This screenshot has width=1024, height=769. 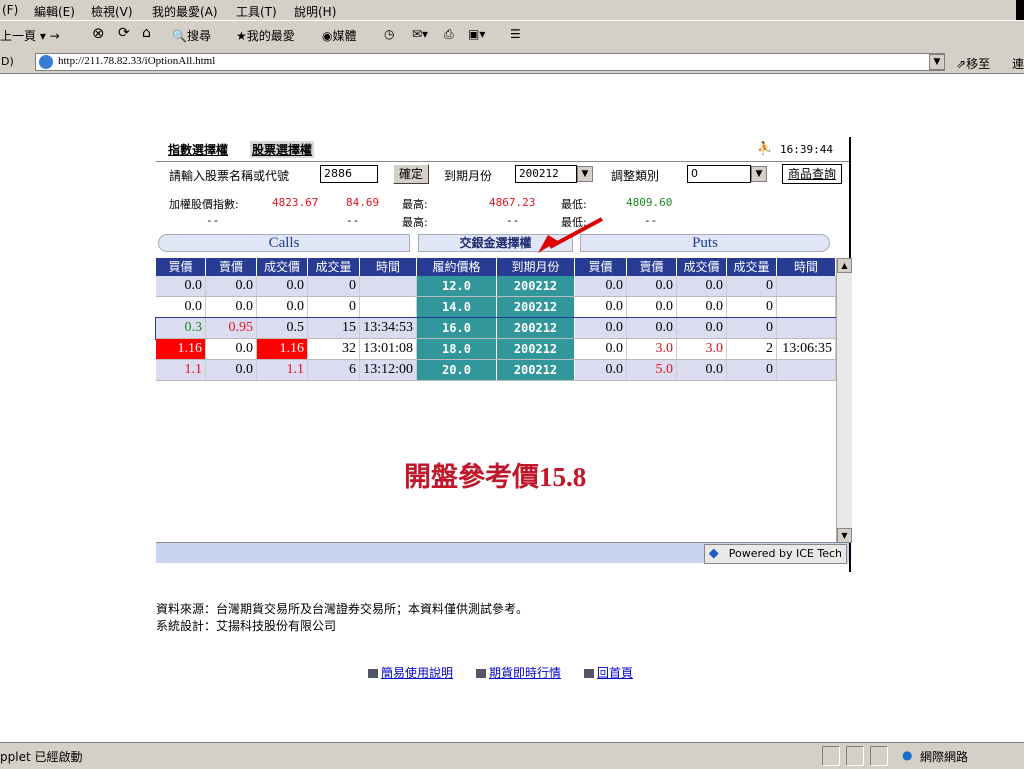 I want to click on month-label: 到期月份, so click(x=468, y=176).